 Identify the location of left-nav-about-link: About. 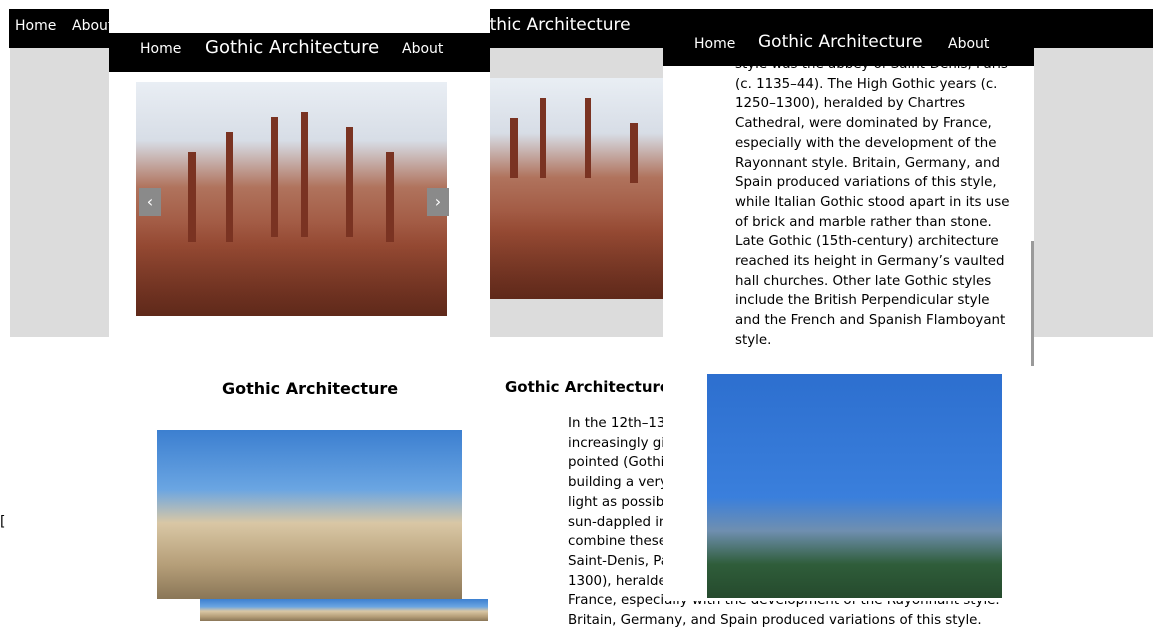
(422, 49).